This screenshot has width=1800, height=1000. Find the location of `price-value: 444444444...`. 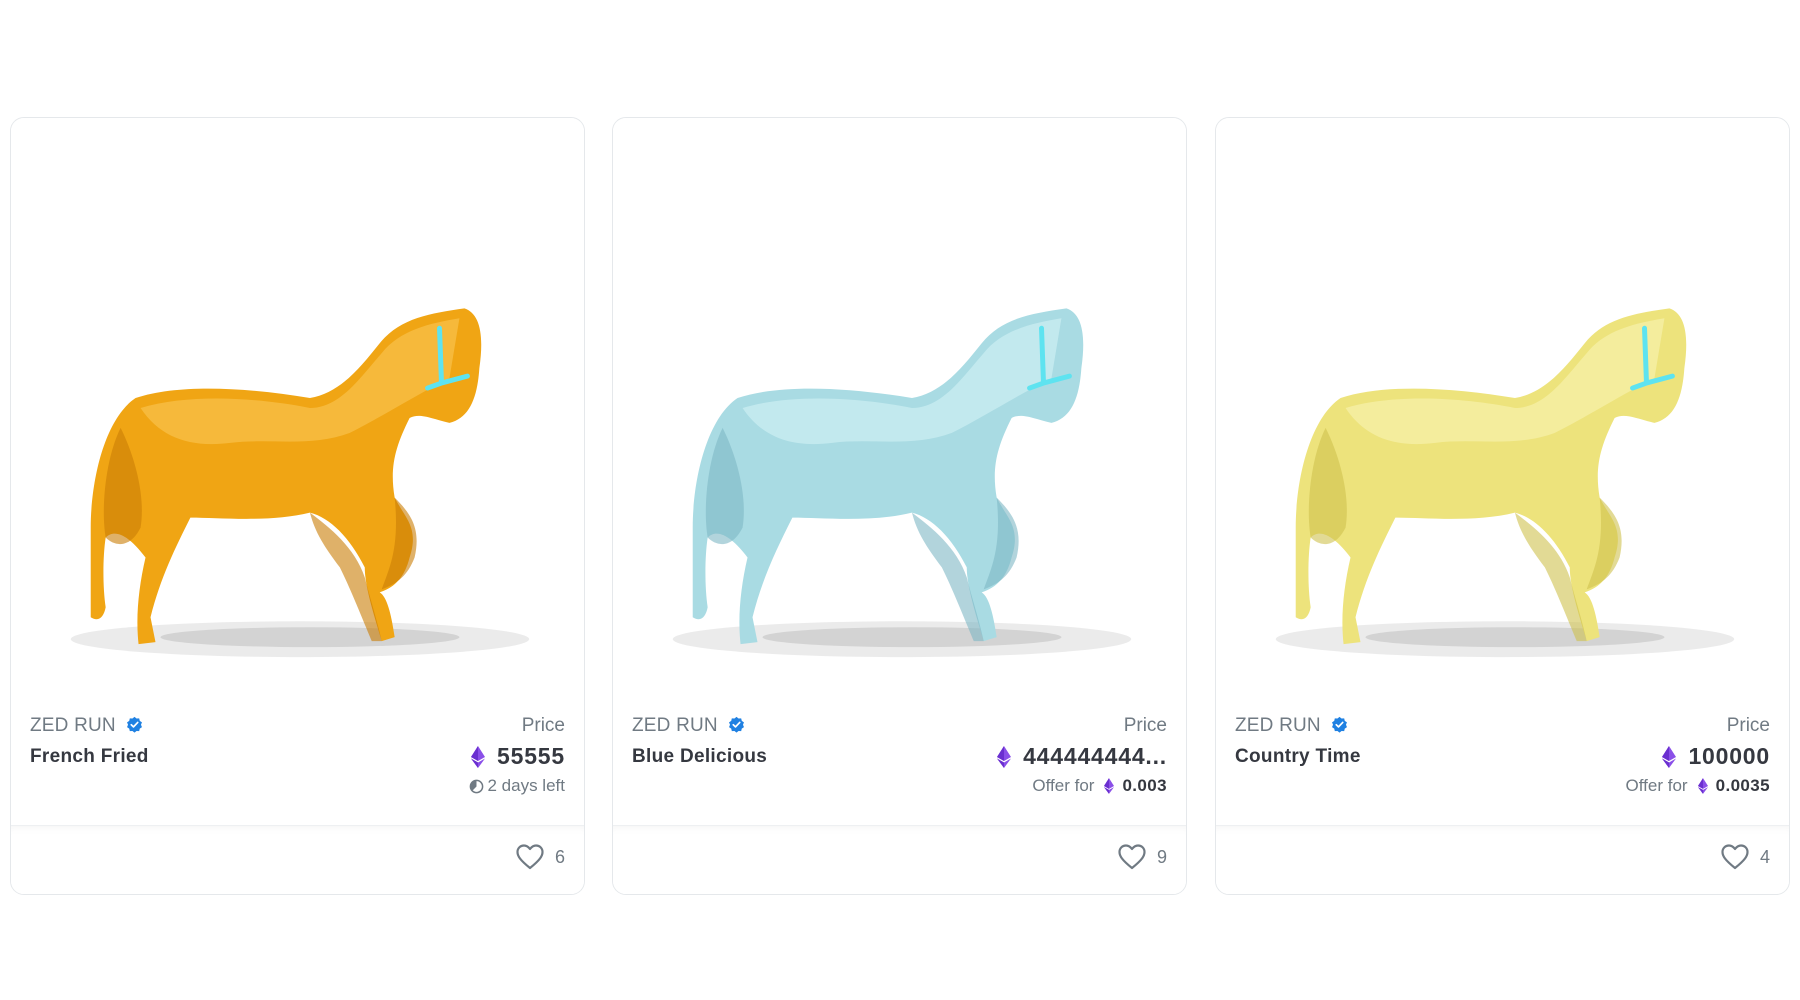

price-value: 444444444... is located at coordinates (1095, 756).